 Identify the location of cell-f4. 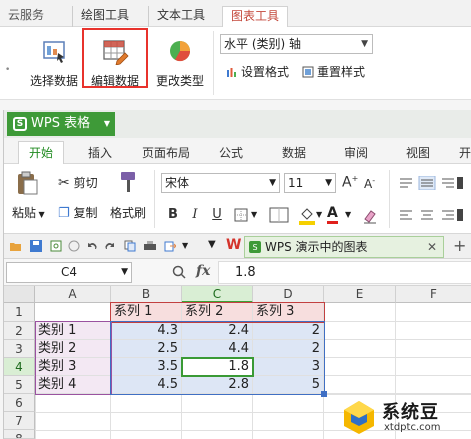
(433, 367).